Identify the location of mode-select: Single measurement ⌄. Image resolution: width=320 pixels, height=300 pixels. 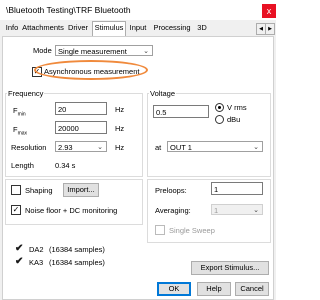
(104, 50).